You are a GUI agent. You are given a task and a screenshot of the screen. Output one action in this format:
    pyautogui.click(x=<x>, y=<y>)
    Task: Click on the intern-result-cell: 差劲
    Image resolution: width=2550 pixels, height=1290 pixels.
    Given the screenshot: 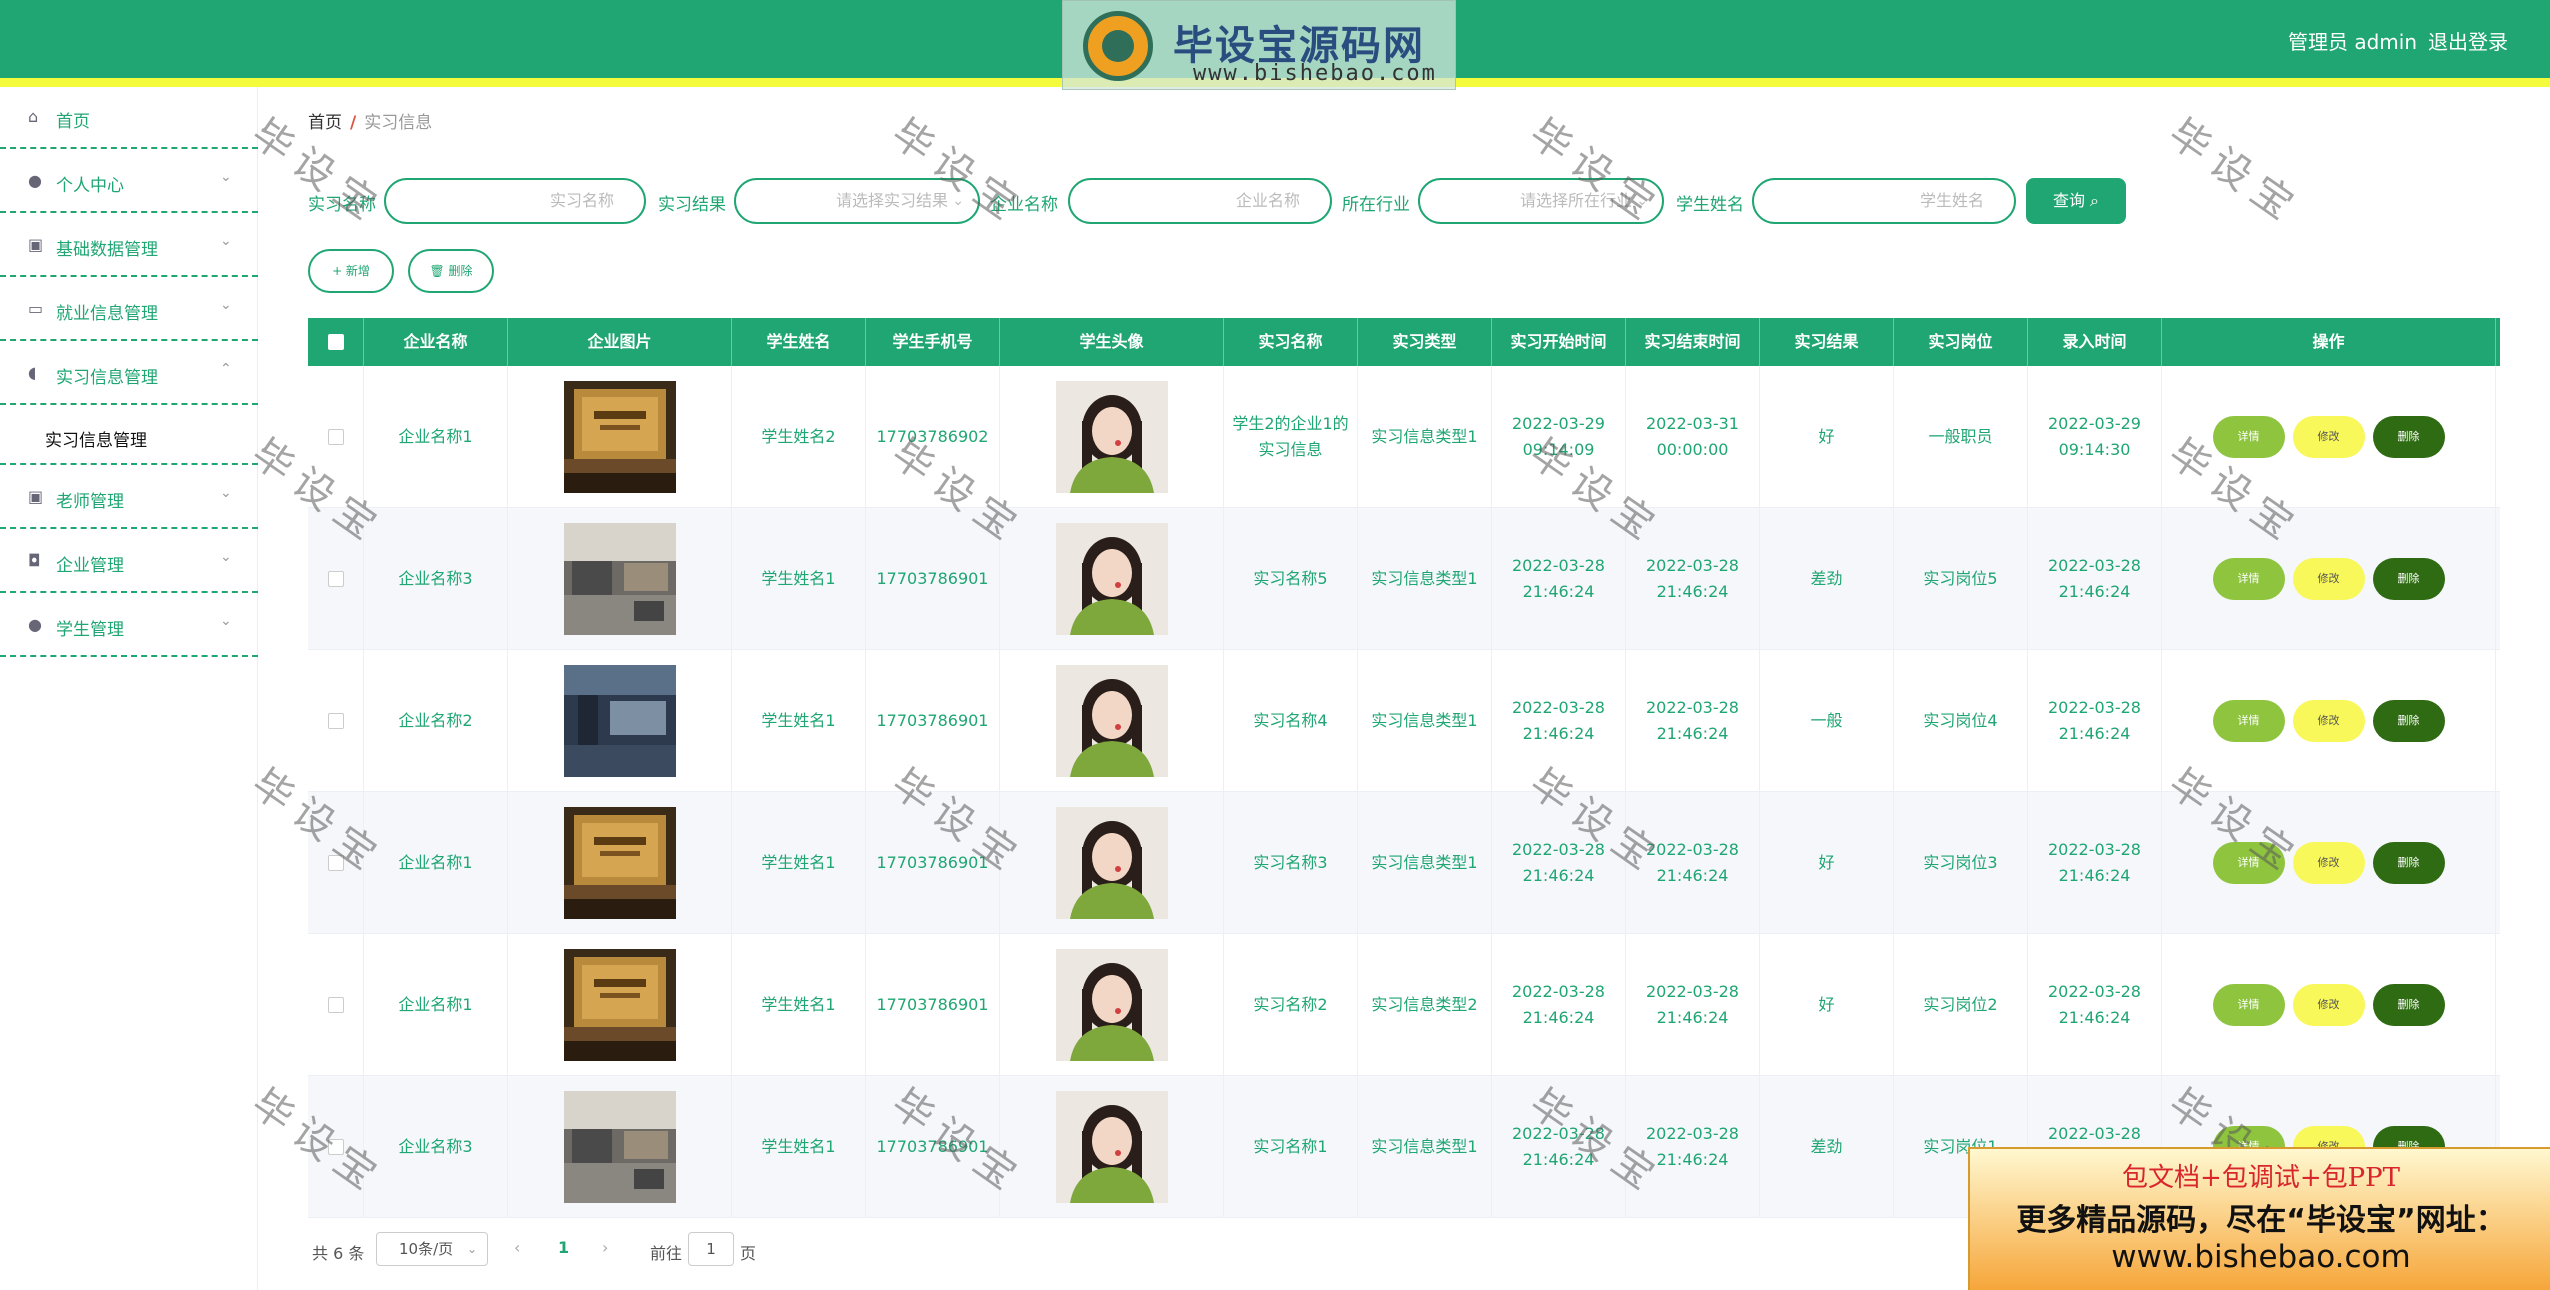 What is the action you would take?
    pyautogui.click(x=1827, y=1147)
    